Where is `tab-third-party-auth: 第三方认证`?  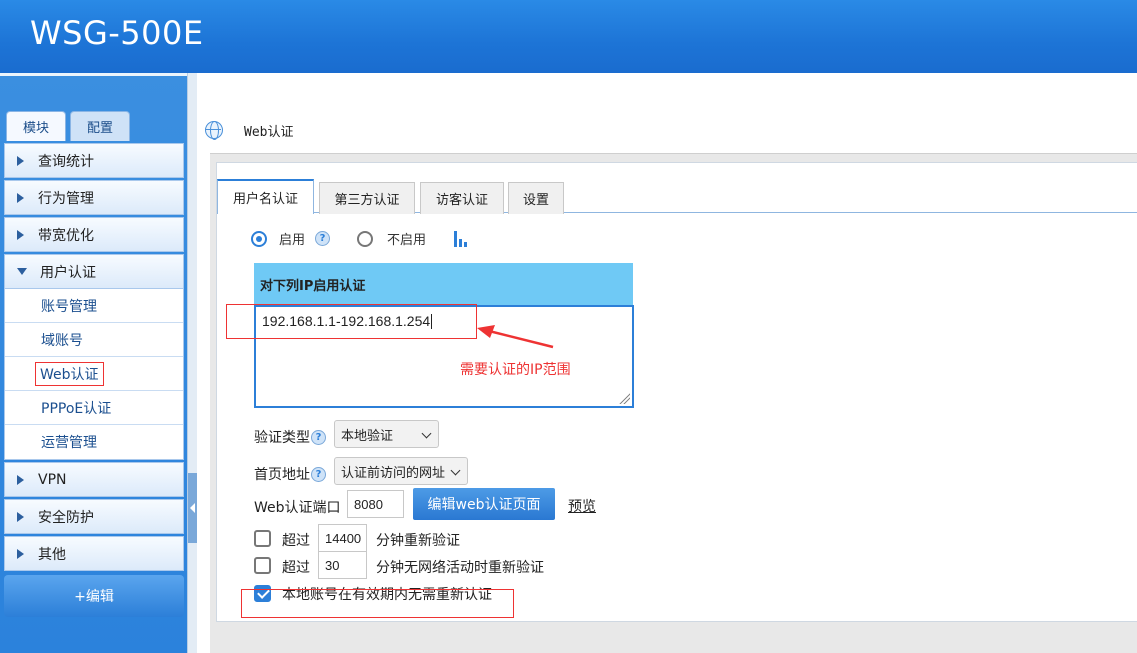
tab-third-party-auth: 第三方认证 is located at coordinates (367, 198).